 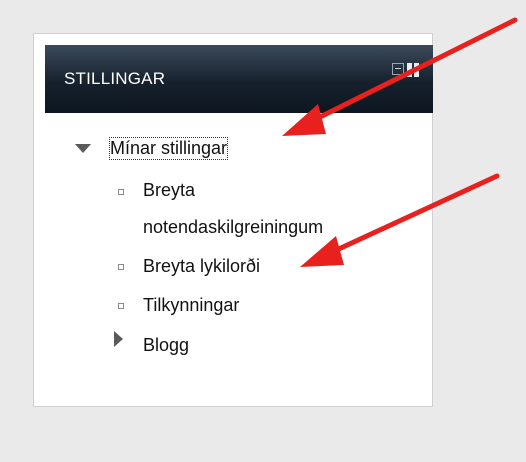 I want to click on tree-node-my-settings: Mínar stillingar, so click(x=168, y=148).